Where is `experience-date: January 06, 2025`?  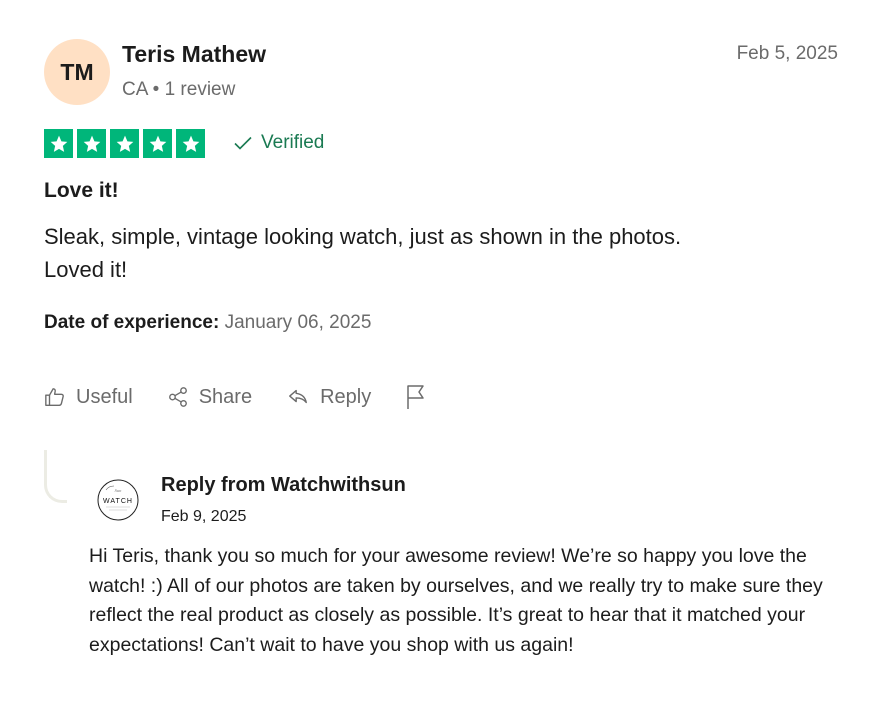 experience-date: January 06, 2025 is located at coordinates (298, 322).